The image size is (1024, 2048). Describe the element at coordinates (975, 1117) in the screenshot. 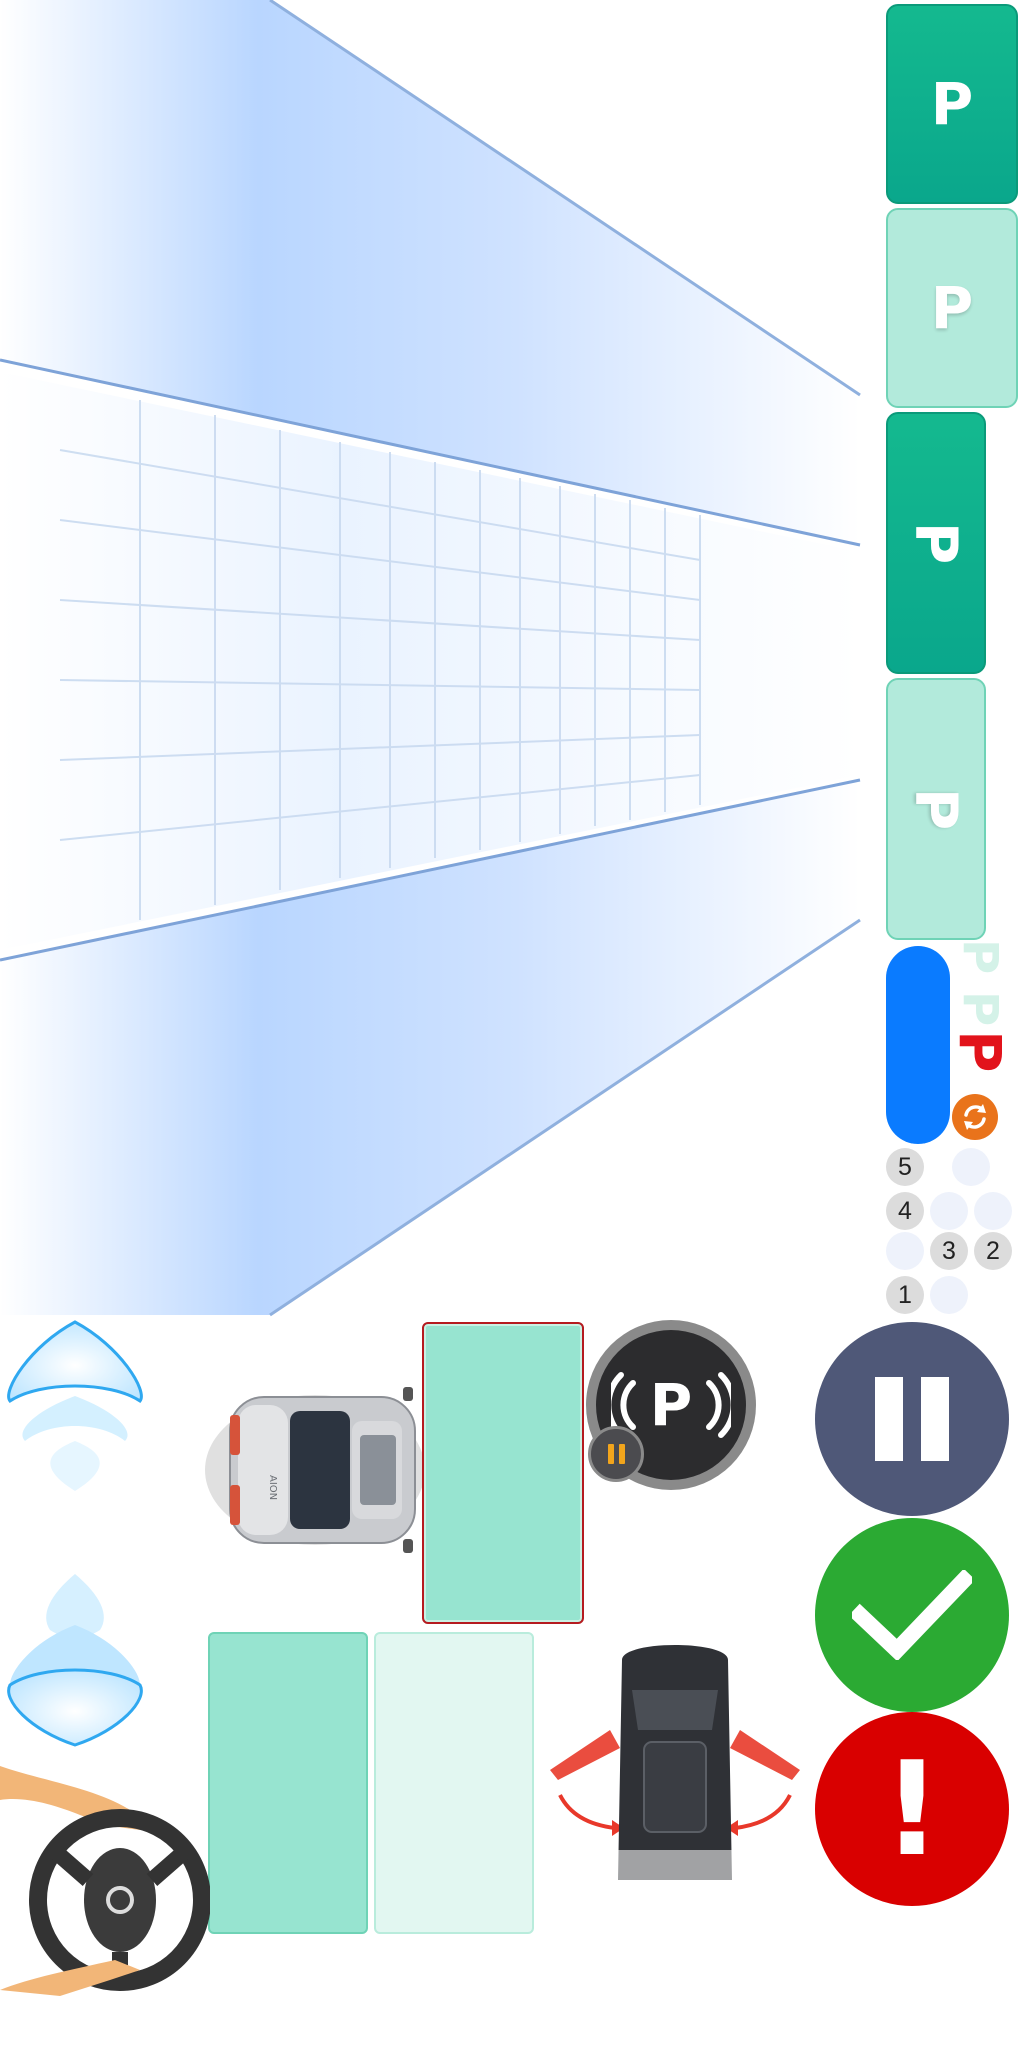

I see `refresh-icon` at that location.